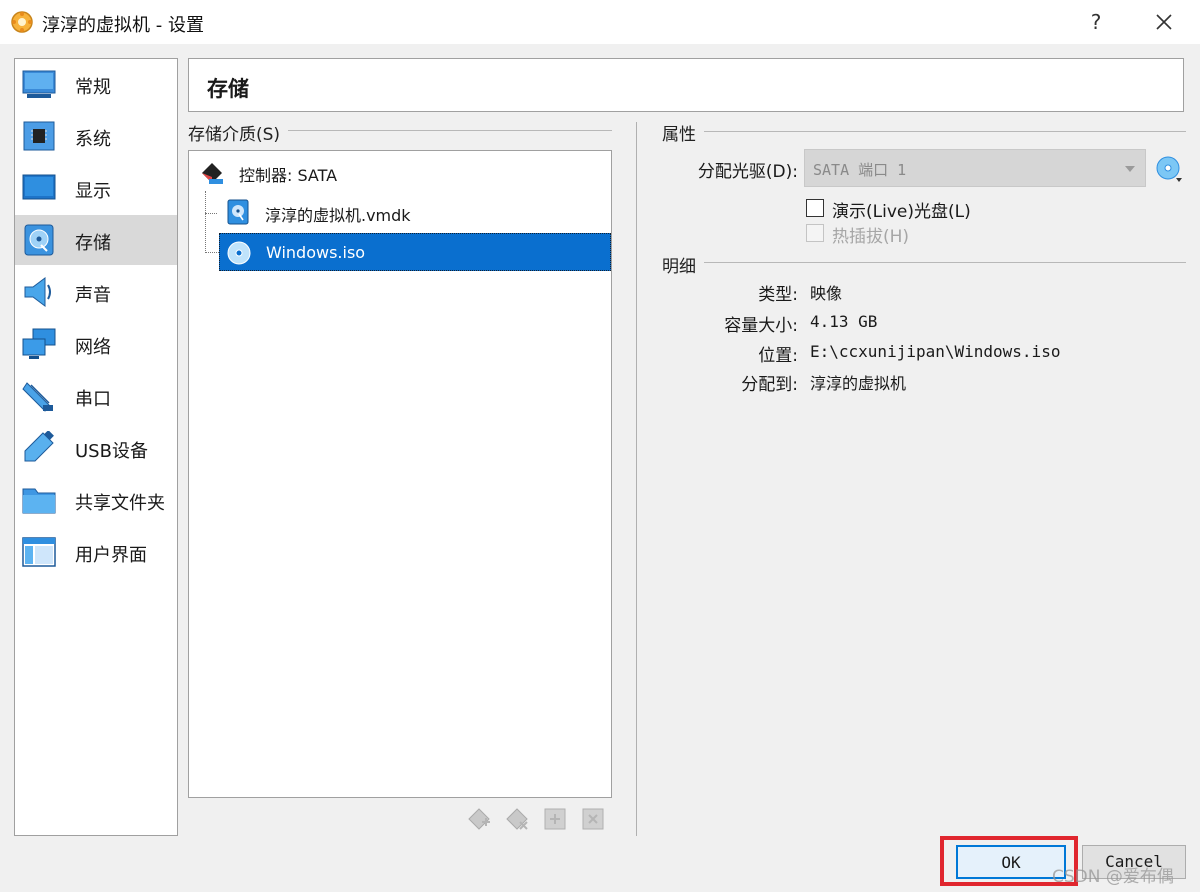  What do you see at coordinates (93, 191) in the screenshot?
I see `nav-label-display: 显示` at bounding box center [93, 191].